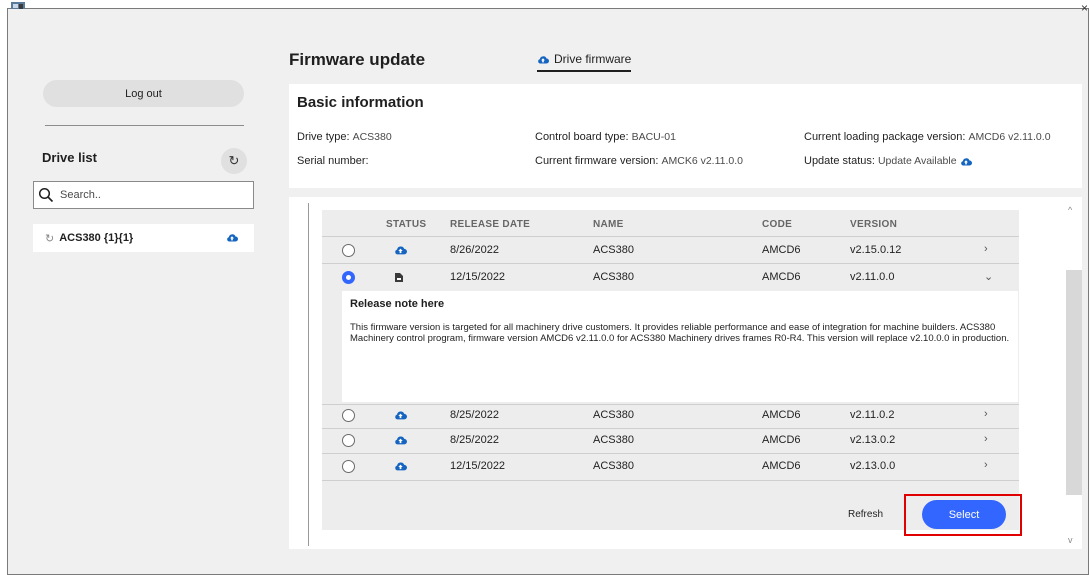 This screenshot has width=1089, height=575. I want to click on refresh-icon: ↻, so click(234, 160).